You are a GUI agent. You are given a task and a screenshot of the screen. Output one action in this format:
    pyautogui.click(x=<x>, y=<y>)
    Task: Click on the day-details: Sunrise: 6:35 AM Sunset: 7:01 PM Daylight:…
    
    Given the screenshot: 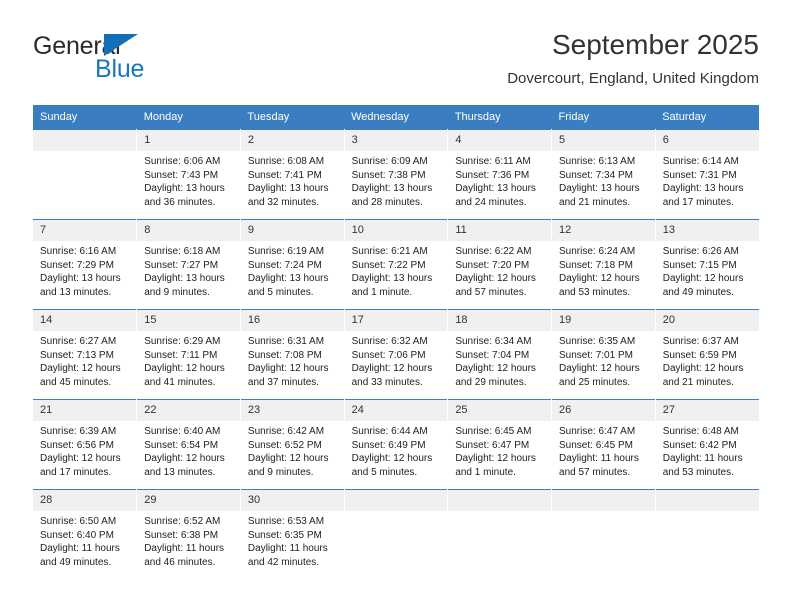 What is the action you would take?
    pyautogui.click(x=603, y=360)
    